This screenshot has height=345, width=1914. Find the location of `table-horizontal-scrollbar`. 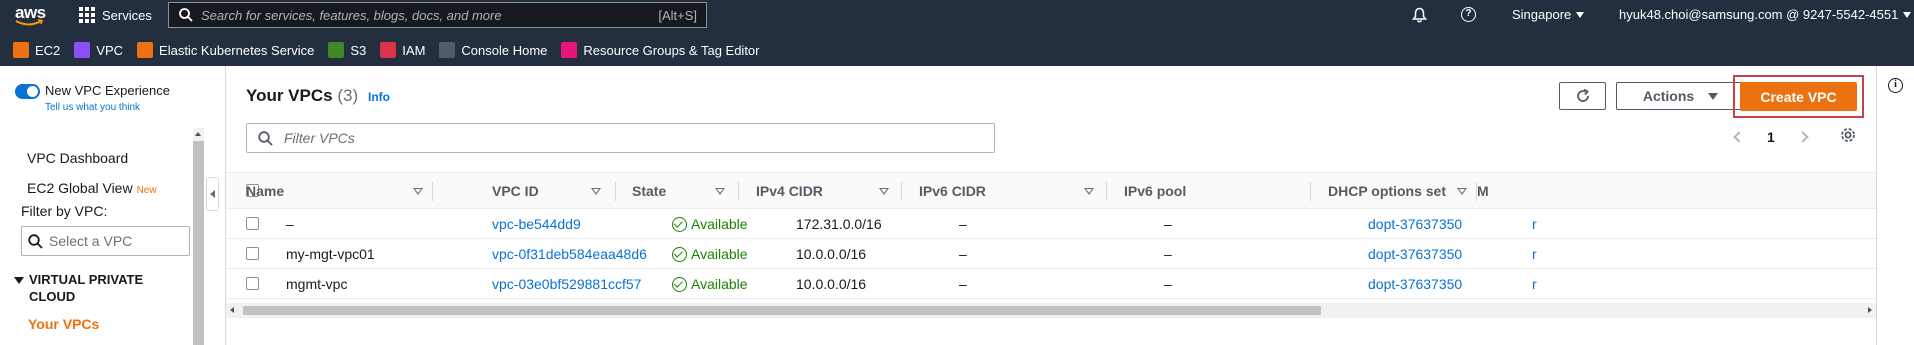

table-horizontal-scrollbar is located at coordinates (1051, 310).